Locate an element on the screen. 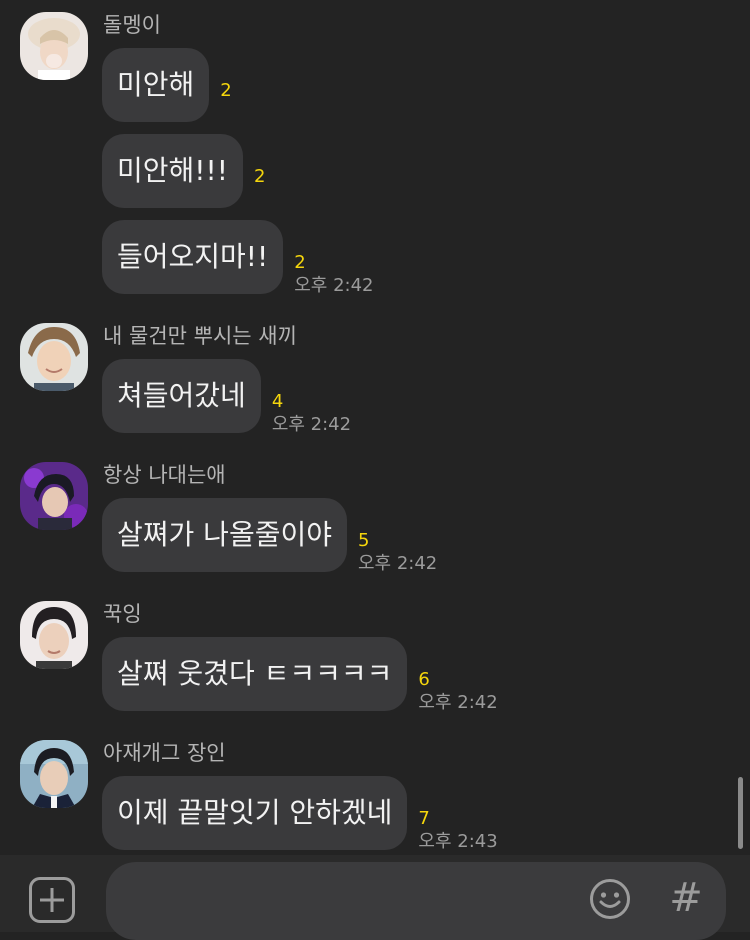 The height and width of the screenshot is (940, 750). message-bubble: 미안해 is located at coordinates (156, 85).